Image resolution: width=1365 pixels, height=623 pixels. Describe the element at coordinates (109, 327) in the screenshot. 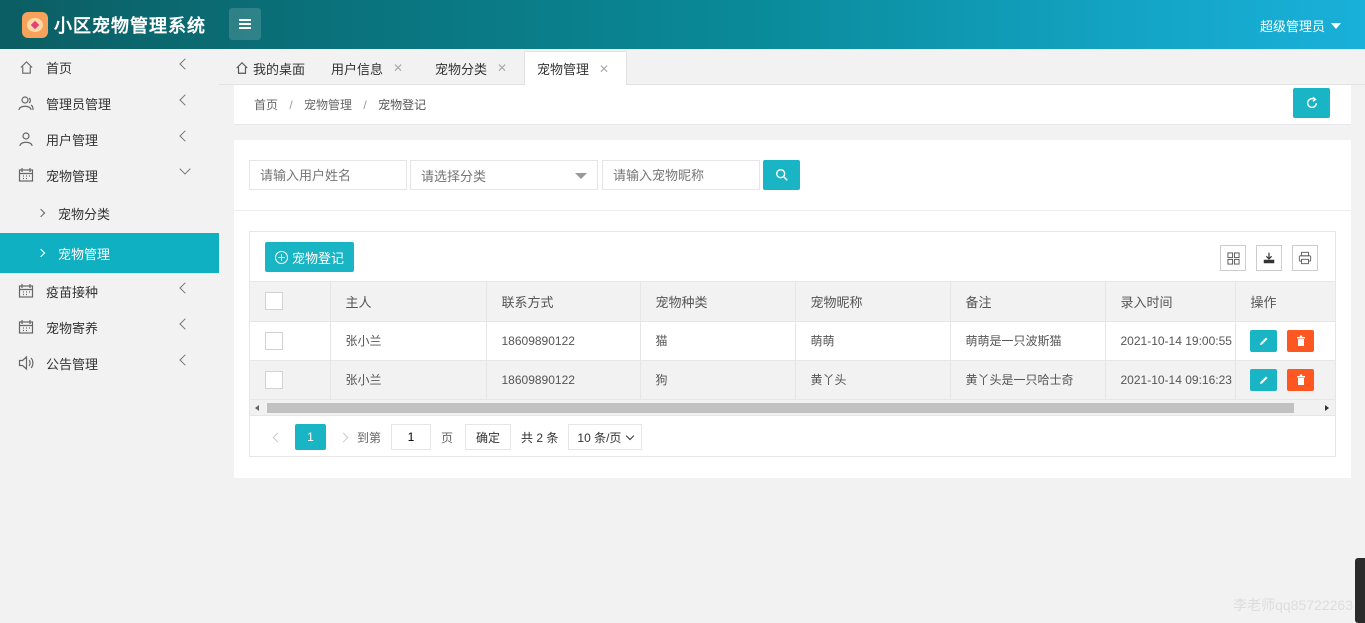

I see `sidebar-item-boarding: 宠物寄养` at that location.